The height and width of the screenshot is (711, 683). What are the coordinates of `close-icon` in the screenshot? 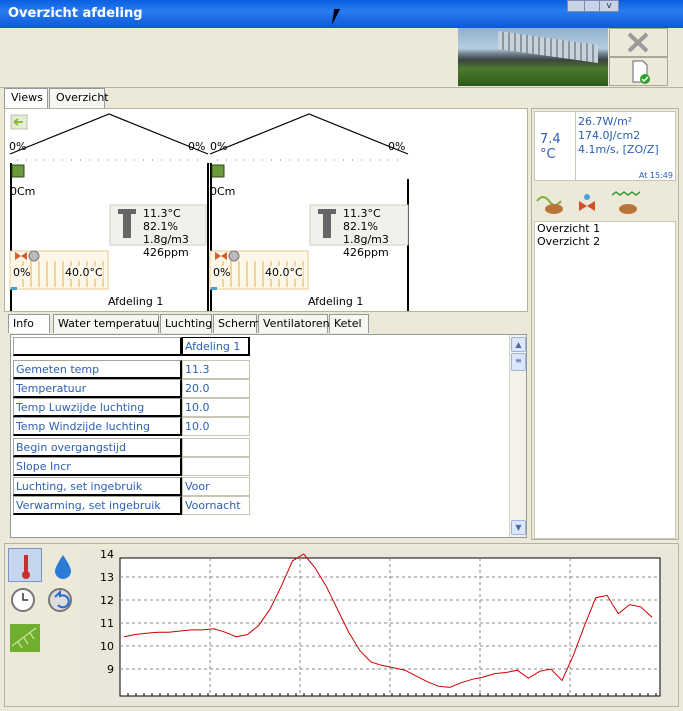 It's located at (638, 42).